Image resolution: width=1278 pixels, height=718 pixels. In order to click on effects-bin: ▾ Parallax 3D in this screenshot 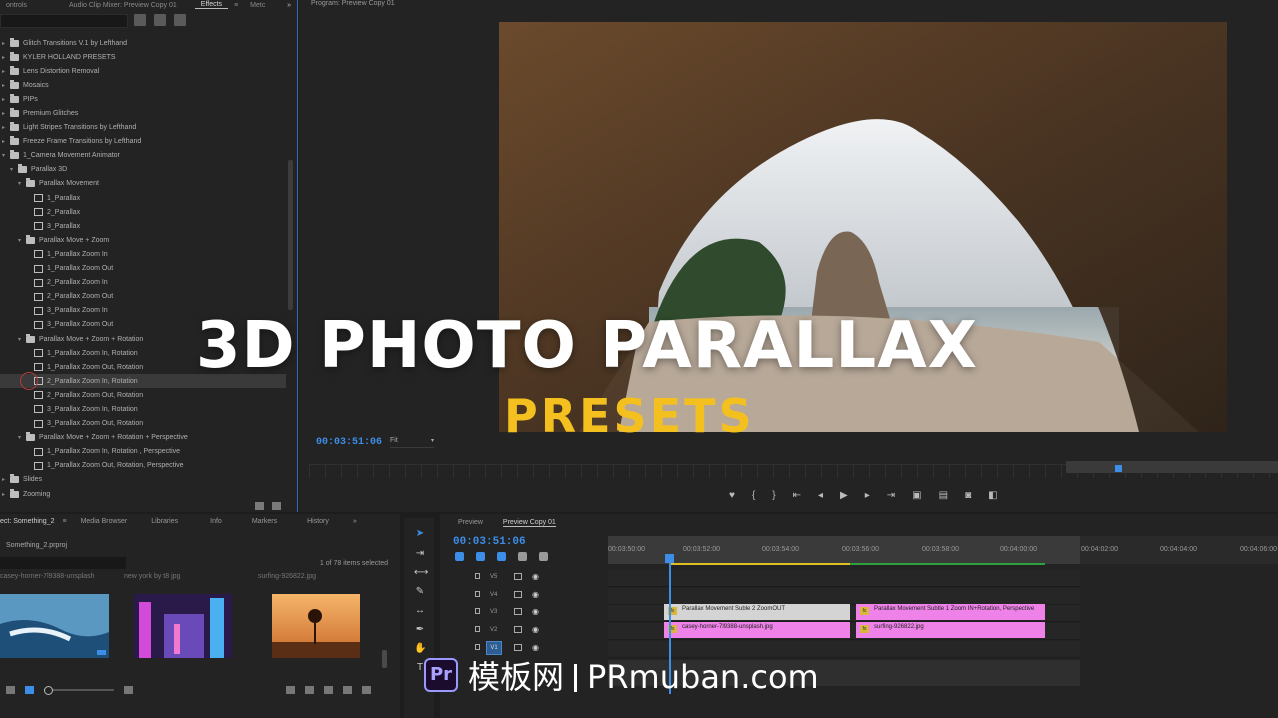, I will do `click(143, 170)`.